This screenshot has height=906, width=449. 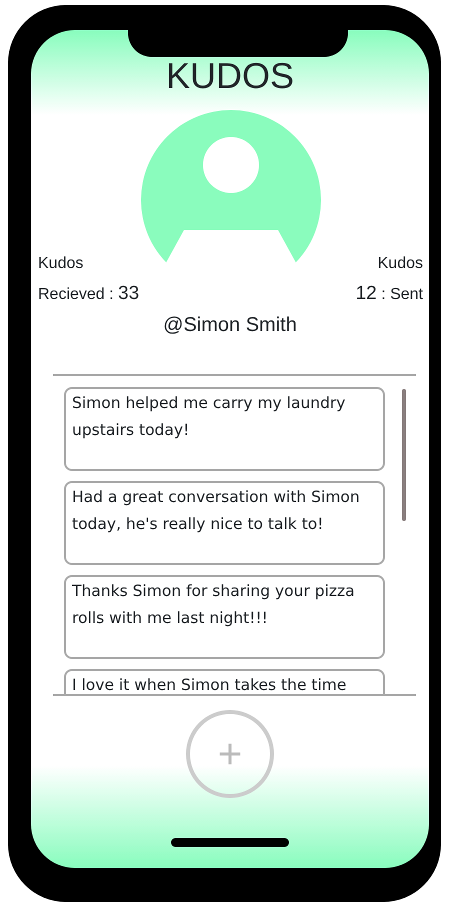 What do you see at coordinates (224, 681) in the screenshot?
I see `kudos-message: I love it when Simon takes the time` at bounding box center [224, 681].